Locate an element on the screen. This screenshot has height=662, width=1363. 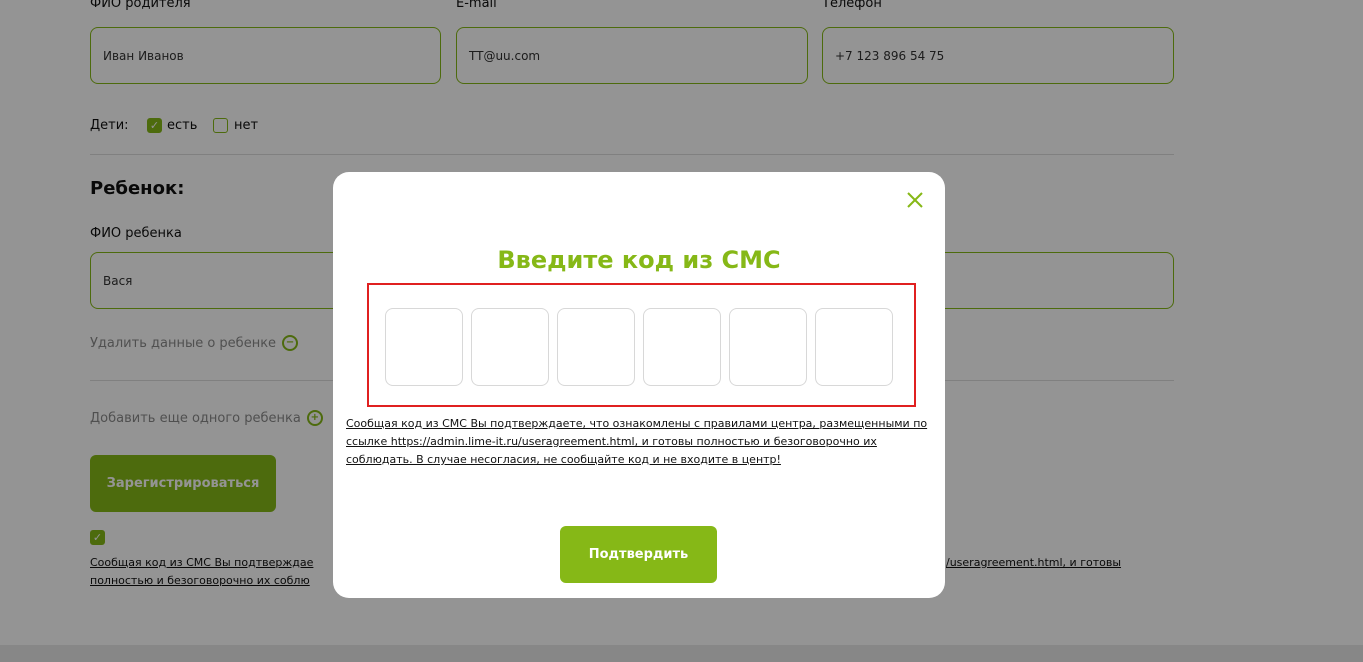
close-icon is located at coordinates (915, 200).